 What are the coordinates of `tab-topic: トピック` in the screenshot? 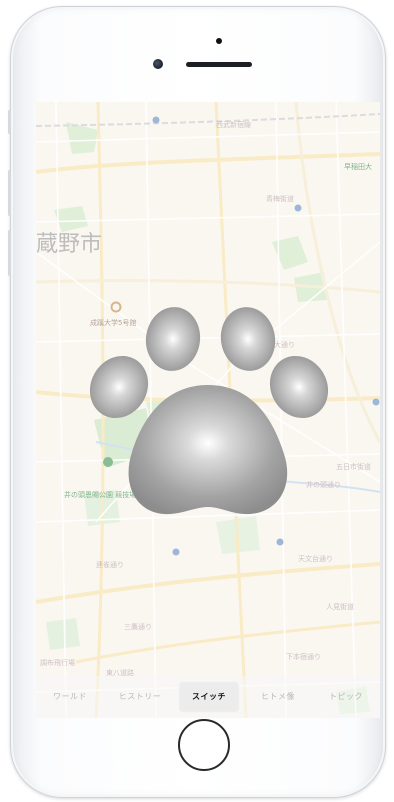 It's located at (346, 697).